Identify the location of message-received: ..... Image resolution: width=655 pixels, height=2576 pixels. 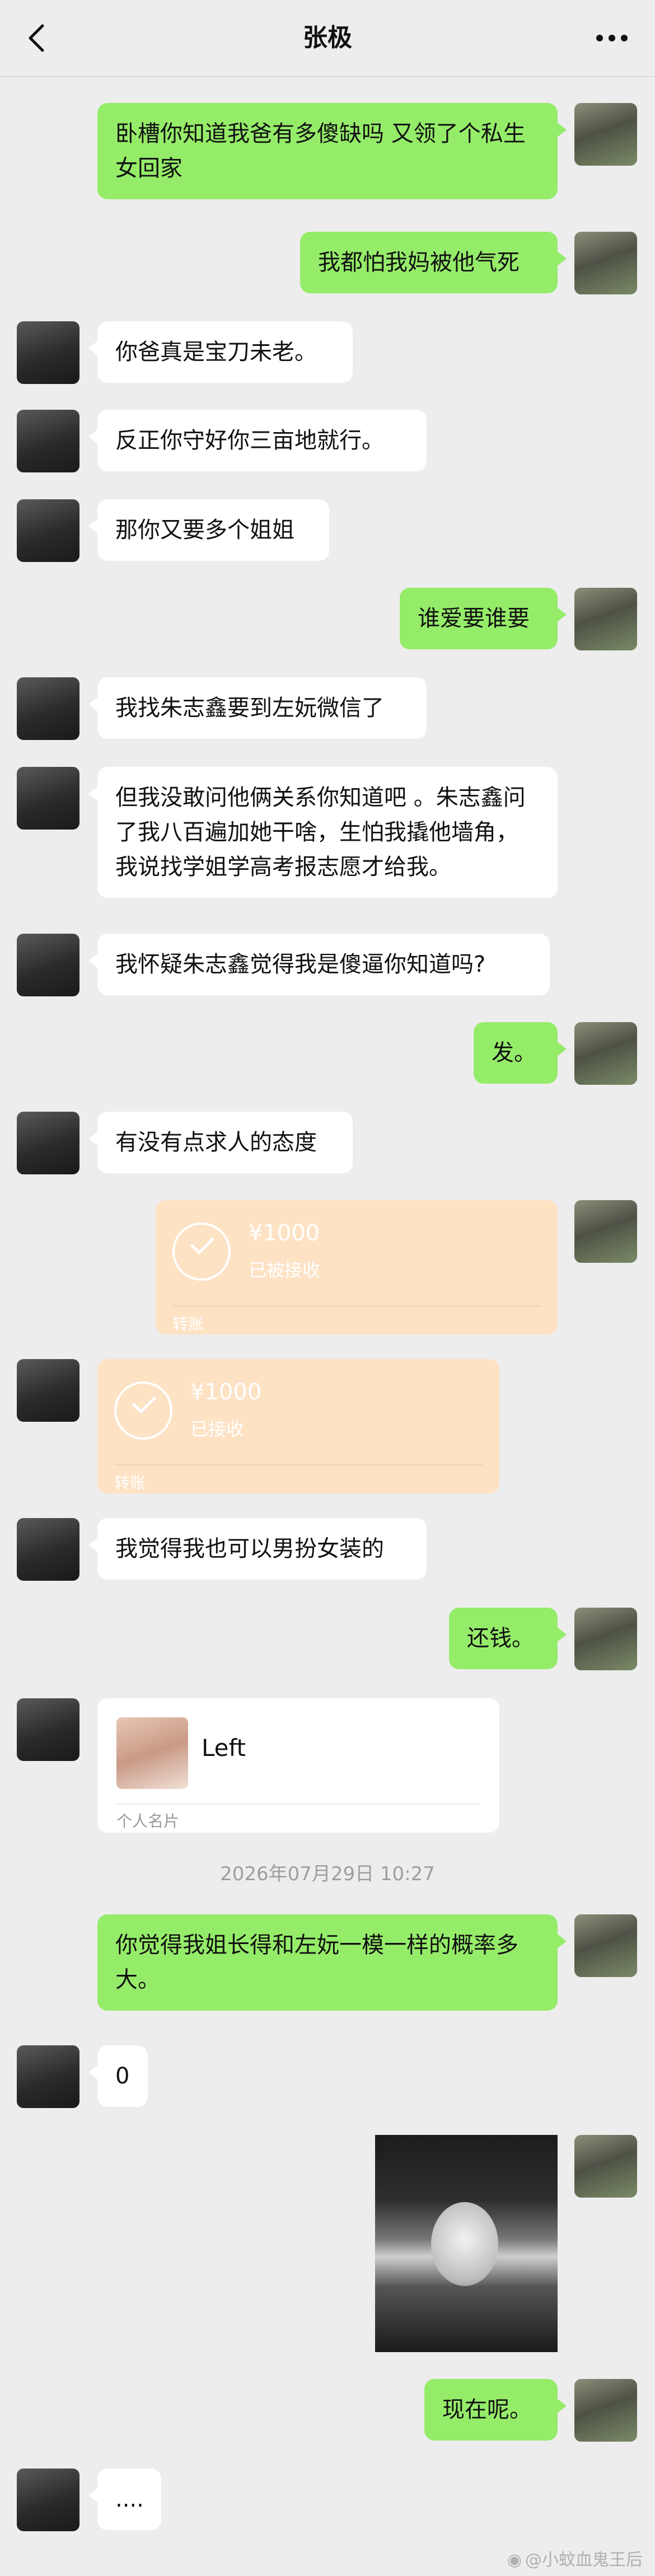
(125, 2500).